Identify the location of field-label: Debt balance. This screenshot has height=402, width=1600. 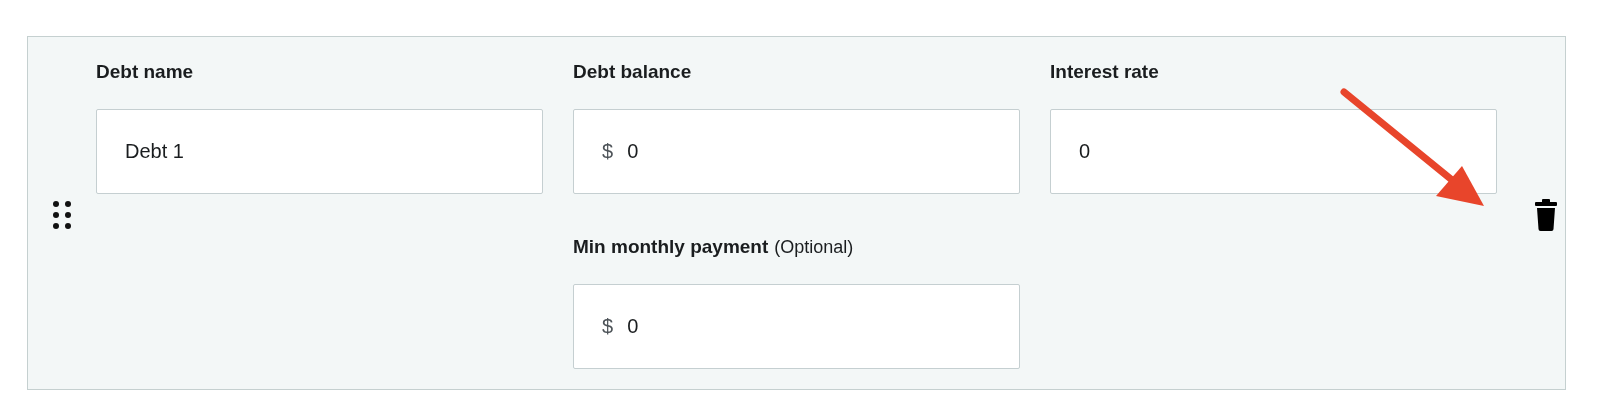
(632, 72).